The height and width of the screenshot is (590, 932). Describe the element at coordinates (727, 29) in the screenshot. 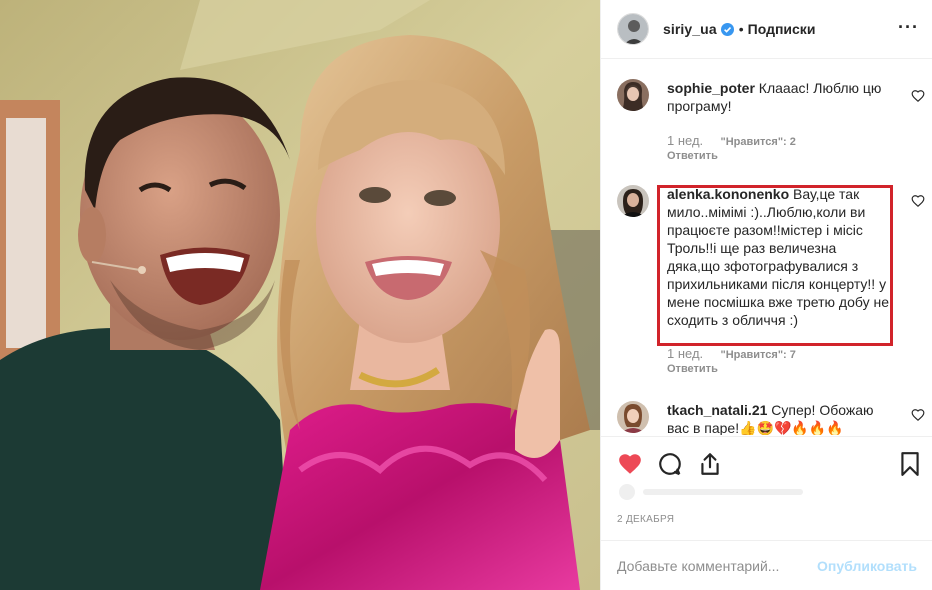

I see `verified-badge-icon` at that location.